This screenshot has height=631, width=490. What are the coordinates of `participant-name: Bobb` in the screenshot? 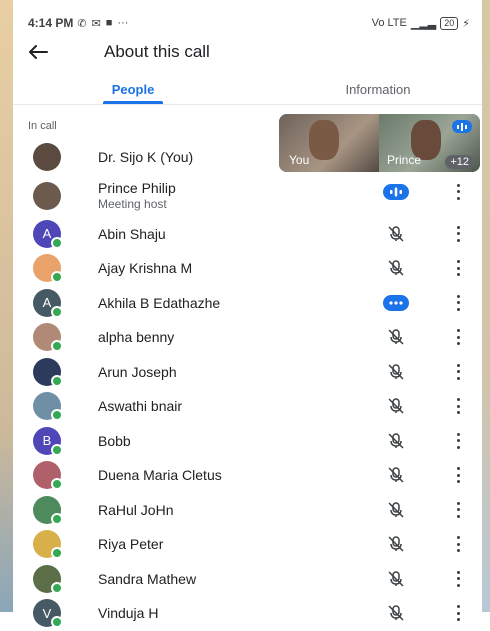 It's located at (114, 440).